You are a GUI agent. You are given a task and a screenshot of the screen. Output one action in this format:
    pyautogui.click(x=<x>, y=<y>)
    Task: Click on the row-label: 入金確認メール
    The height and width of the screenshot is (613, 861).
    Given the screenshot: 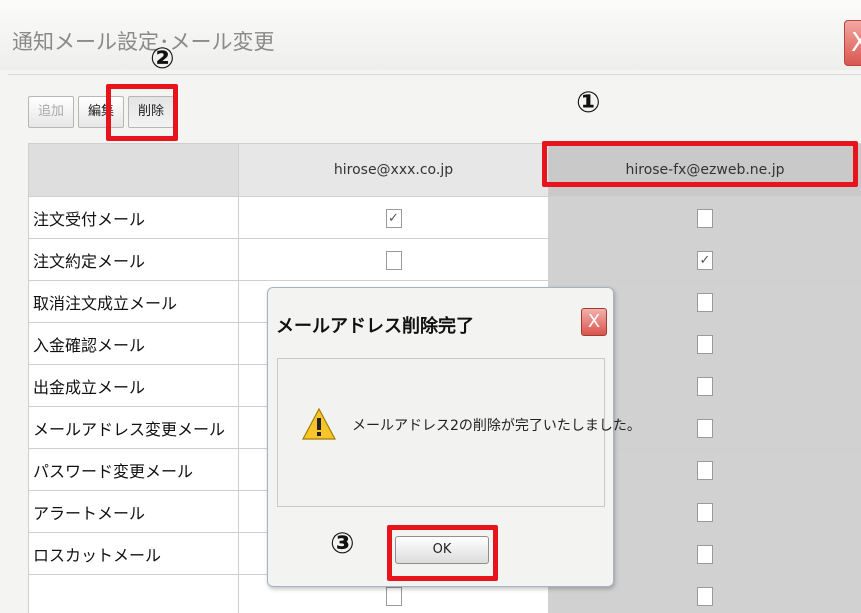 What is the action you would take?
    pyautogui.click(x=133, y=343)
    